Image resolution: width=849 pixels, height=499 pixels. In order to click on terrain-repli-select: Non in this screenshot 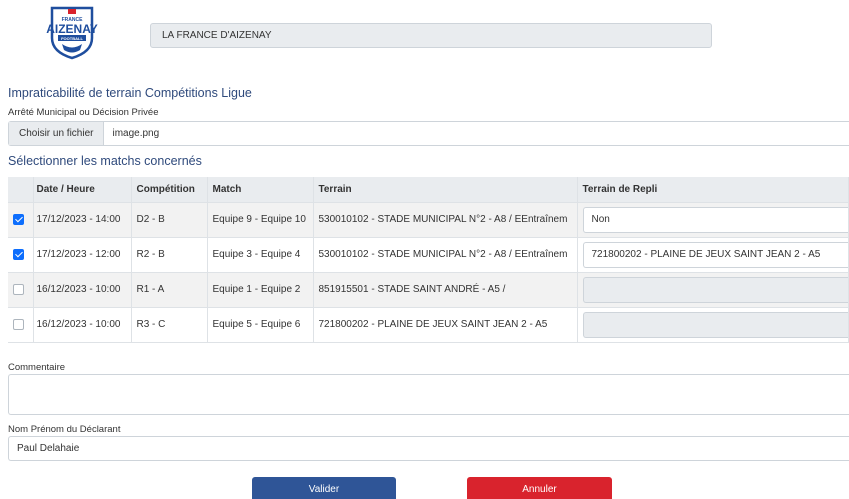, I will do `click(715, 219)`.